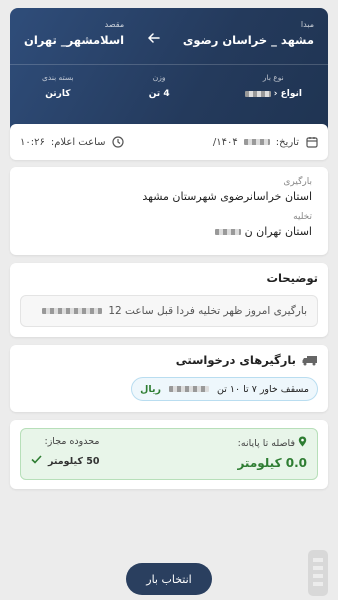  What do you see at coordinates (318, 573) in the screenshot?
I see `watermark-logo-icon` at bounding box center [318, 573].